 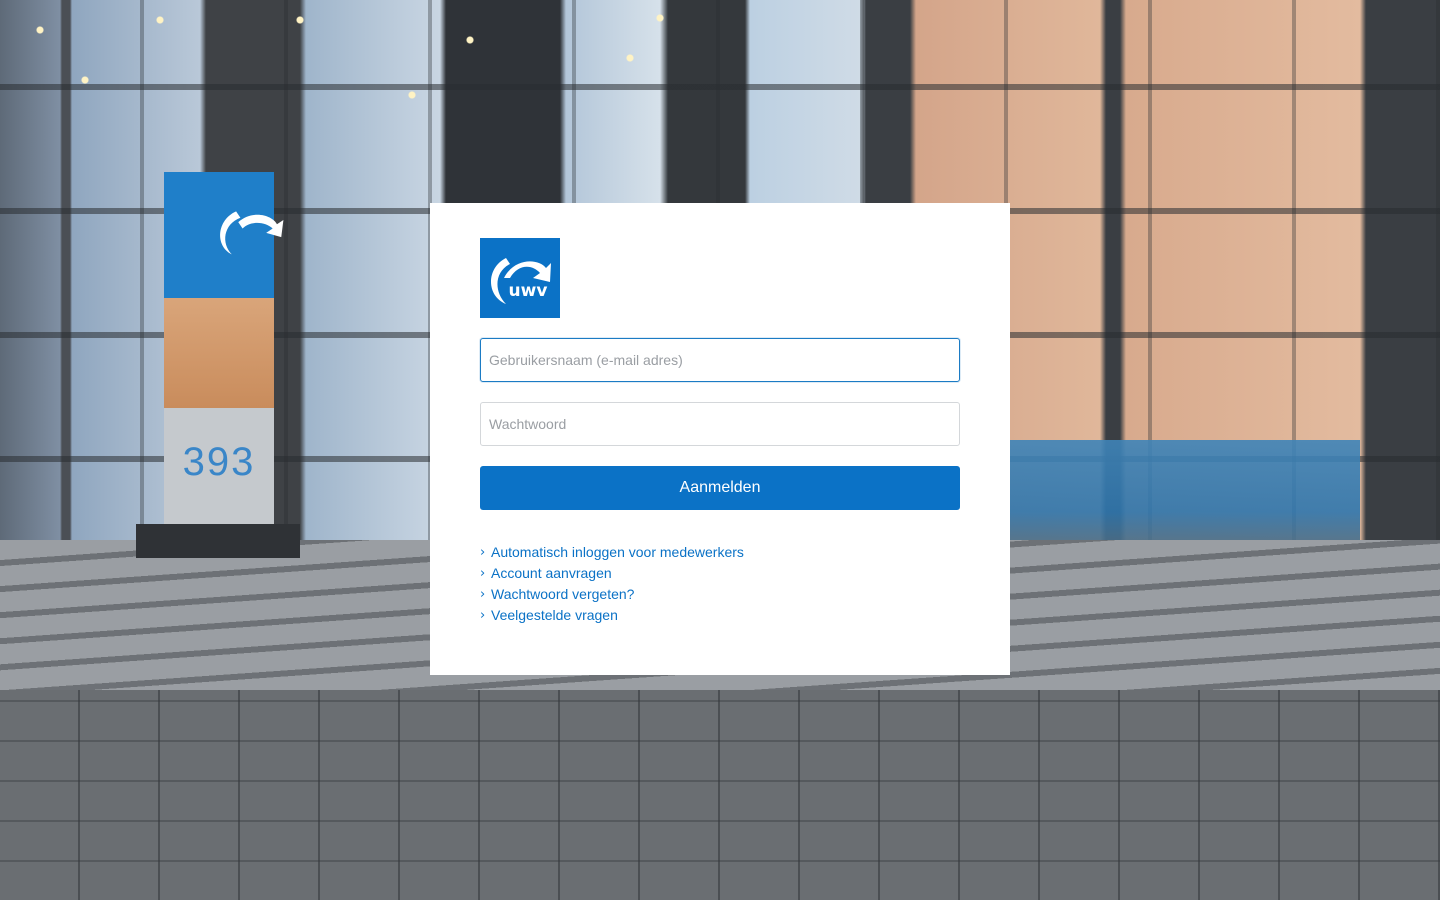 I want to click on uwv-logo-icon: uwv, so click(x=520, y=278).